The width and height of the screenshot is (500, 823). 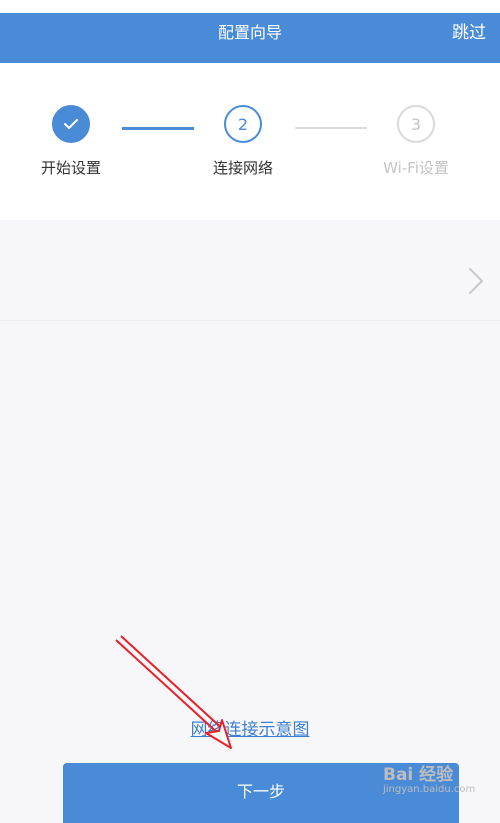 I want to click on step-connect-network: 2 连接网络, so click(x=243, y=141).